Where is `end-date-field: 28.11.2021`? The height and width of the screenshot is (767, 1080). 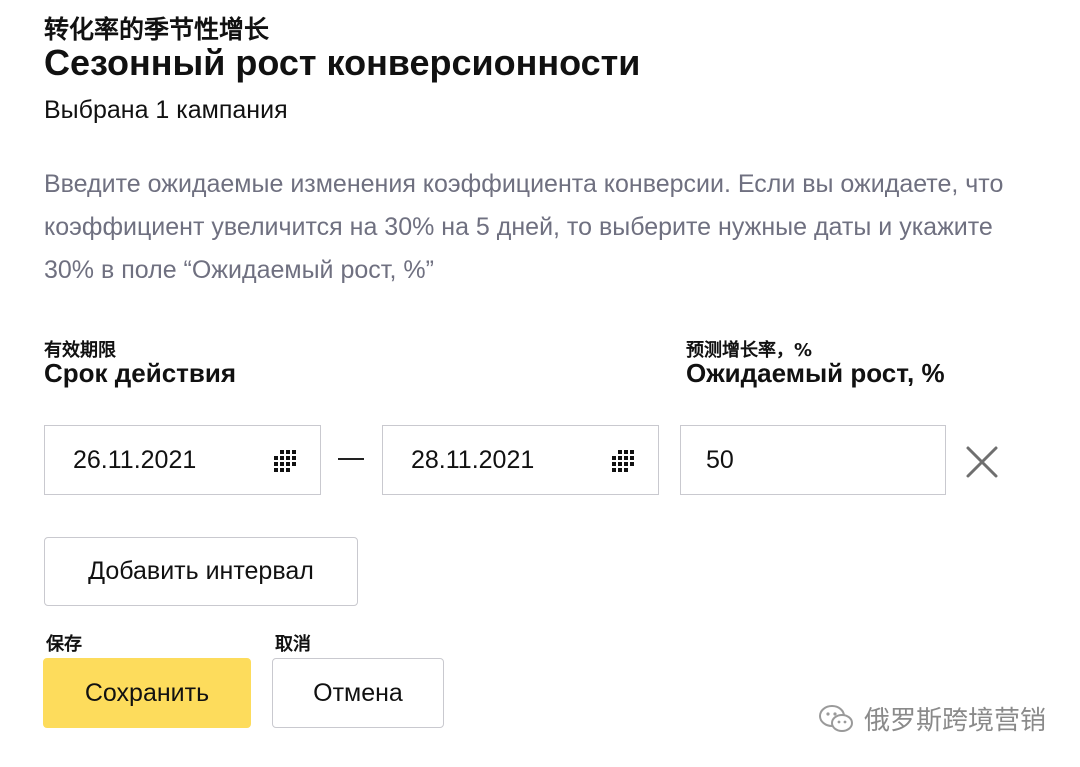 end-date-field: 28.11.2021 is located at coordinates (520, 460).